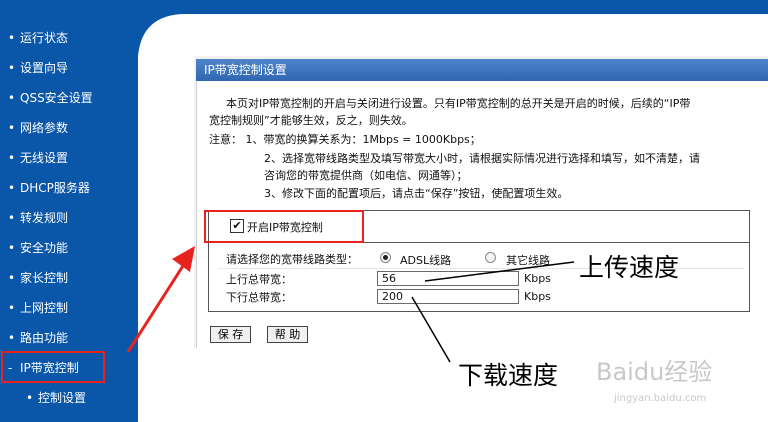 The image size is (768, 422). What do you see at coordinates (55, 188) in the screenshot?
I see `sidebar-item-label: DHCP服务器` at bounding box center [55, 188].